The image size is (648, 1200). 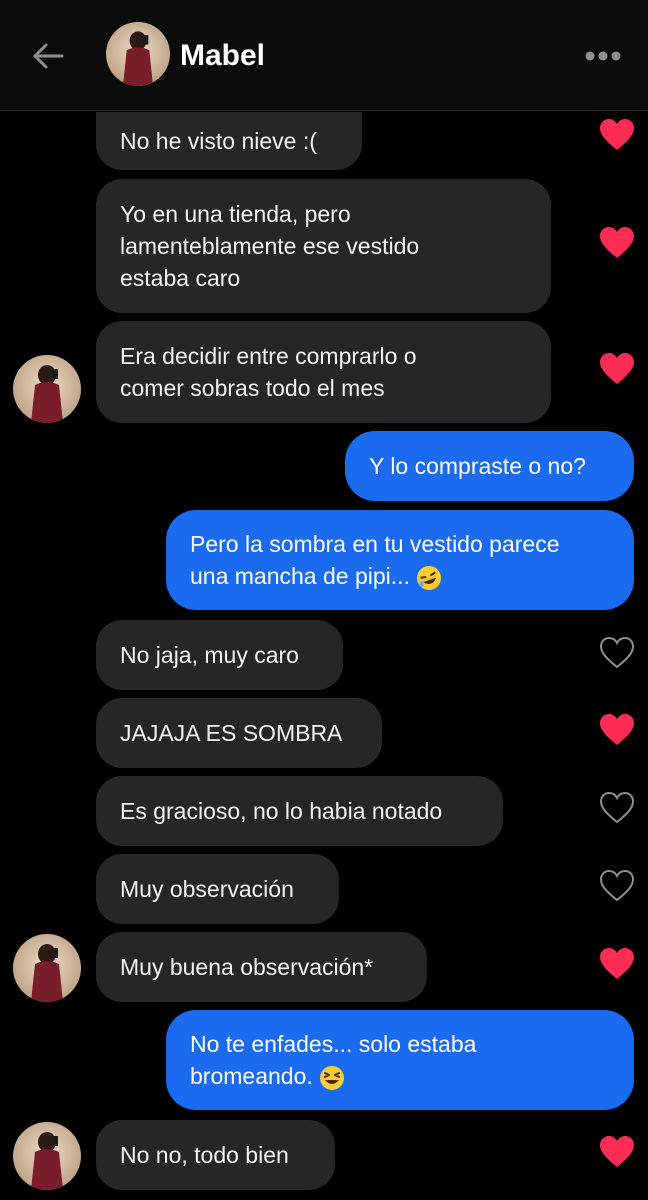 I want to click on message-text-wrap: No te enfades... solo estaba bromeando., so click(x=333, y=1060).